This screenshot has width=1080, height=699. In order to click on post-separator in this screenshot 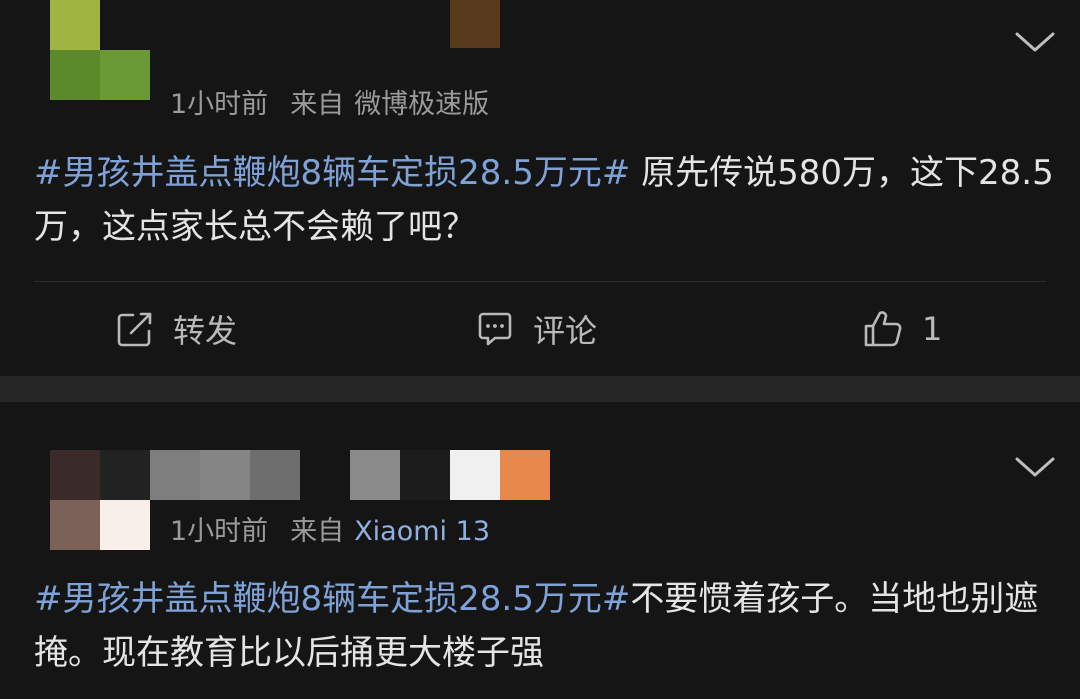, I will do `click(540, 389)`.